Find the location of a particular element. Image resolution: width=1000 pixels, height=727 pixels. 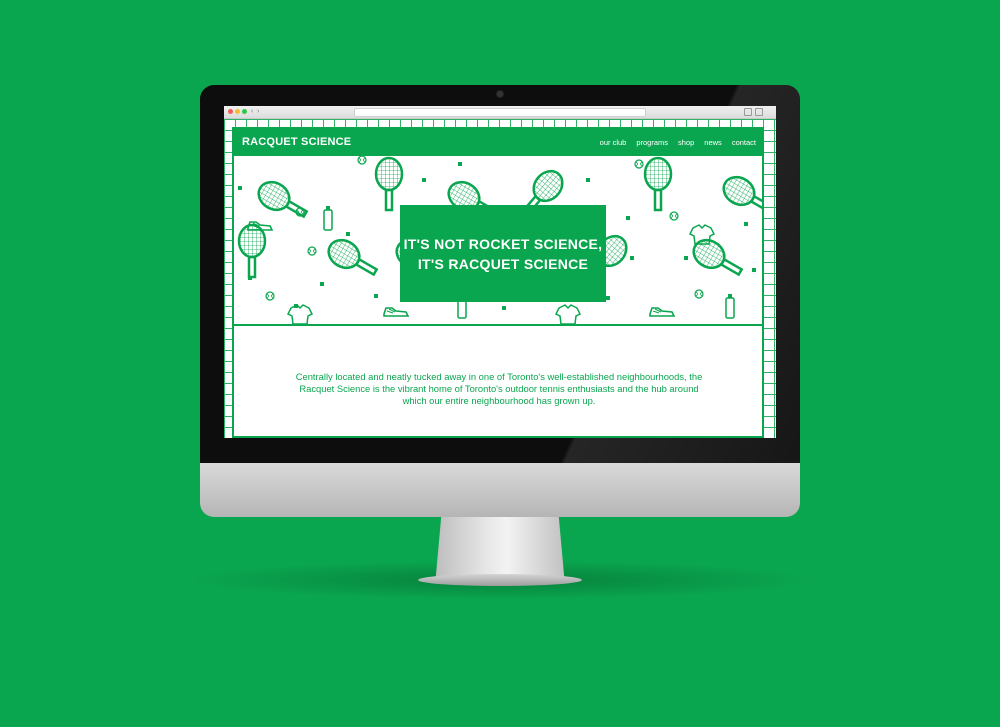

browser-toolbar: ‹ › is located at coordinates (500, 112).